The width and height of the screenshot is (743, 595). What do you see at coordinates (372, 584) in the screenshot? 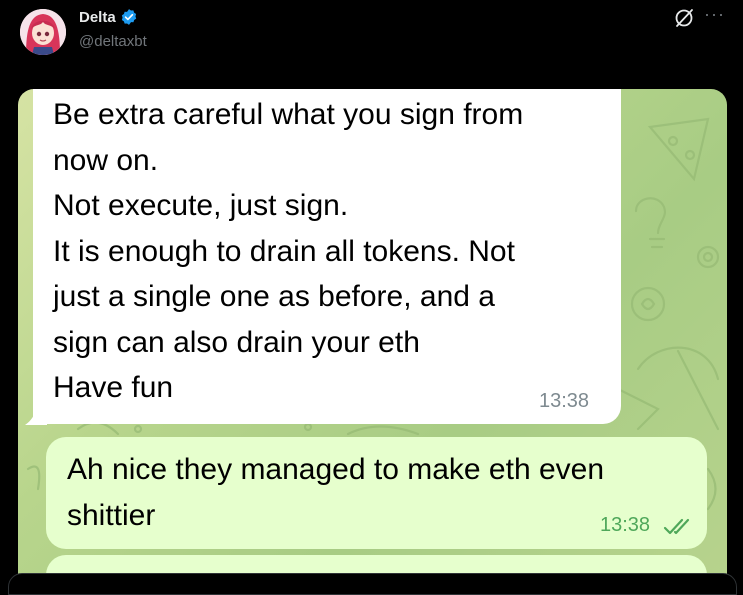
I see `next-post-frame` at bounding box center [372, 584].